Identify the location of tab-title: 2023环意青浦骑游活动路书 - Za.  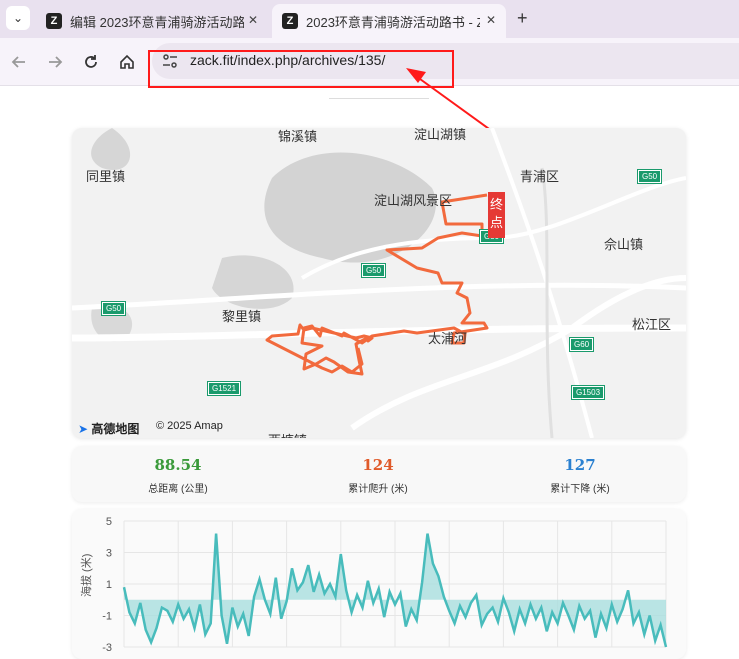
(393, 22).